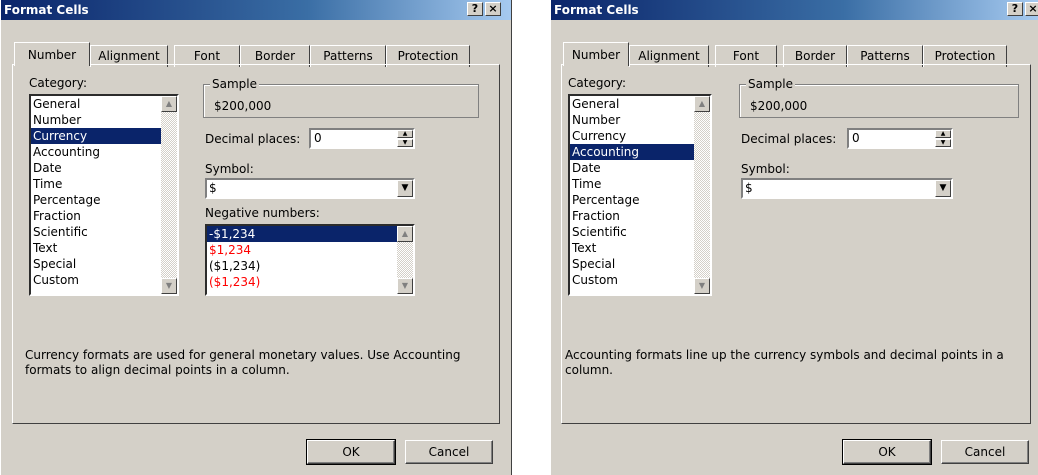 This screenshot has width=1038, height=475. I want to click on list-item-selected: Currency, so click(104, 136).